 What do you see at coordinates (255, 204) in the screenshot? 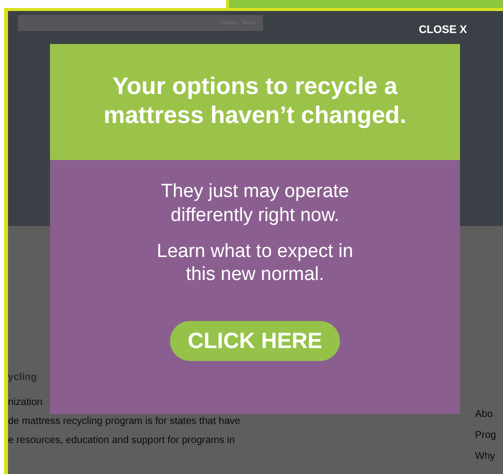
I see `modal-text: They just may operate differently right now.` at bounding box center [255, 204].